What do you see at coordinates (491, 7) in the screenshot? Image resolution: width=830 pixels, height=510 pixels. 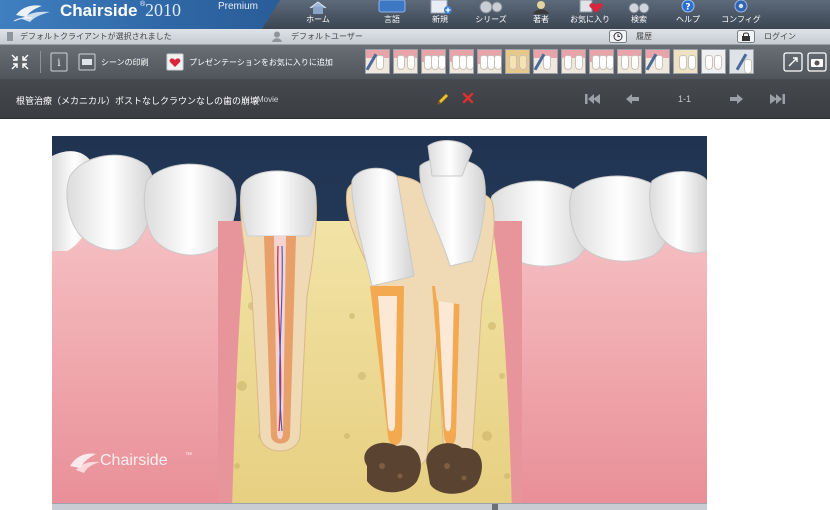 I see `film-reel-icon` at bounding box center [491, 7].